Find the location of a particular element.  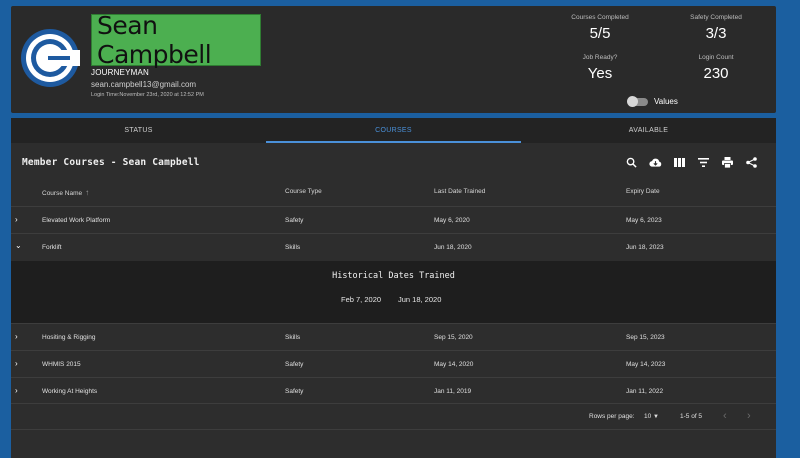

historical-date: Jun 18, 2020 is located at coordinates (420, 299).